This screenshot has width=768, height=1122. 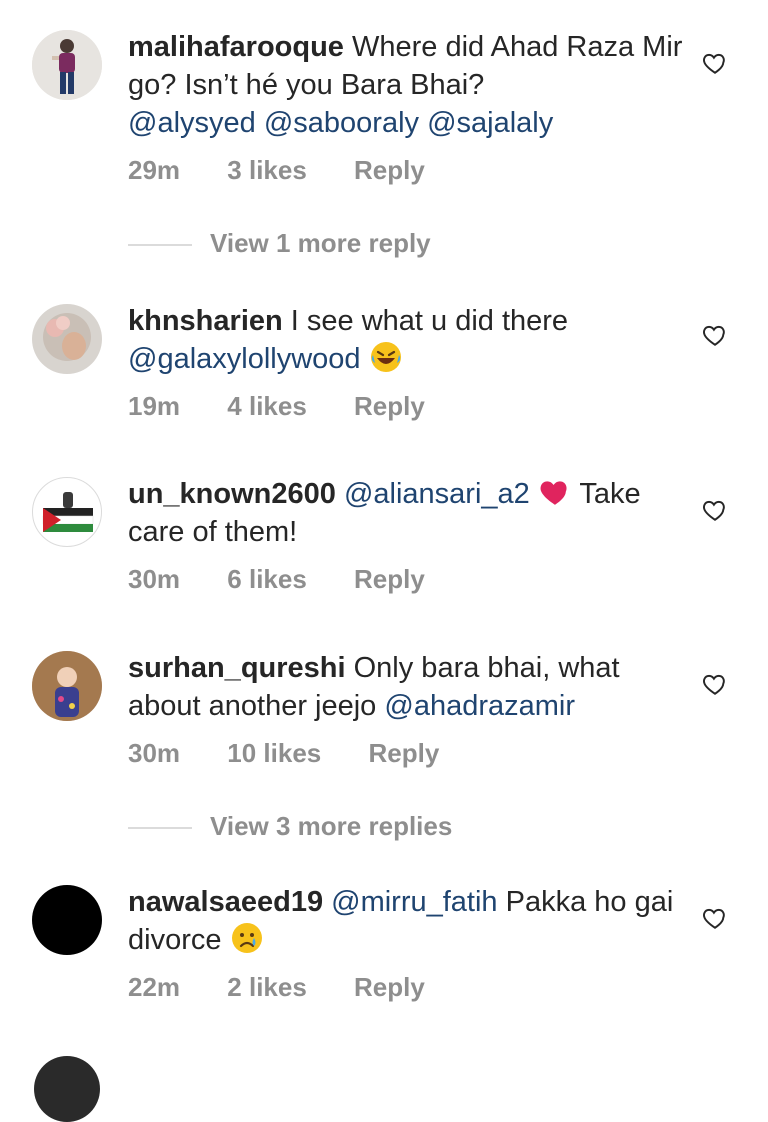 I want to click on comment-likes: 3 likes, so click(x=267, y=170).